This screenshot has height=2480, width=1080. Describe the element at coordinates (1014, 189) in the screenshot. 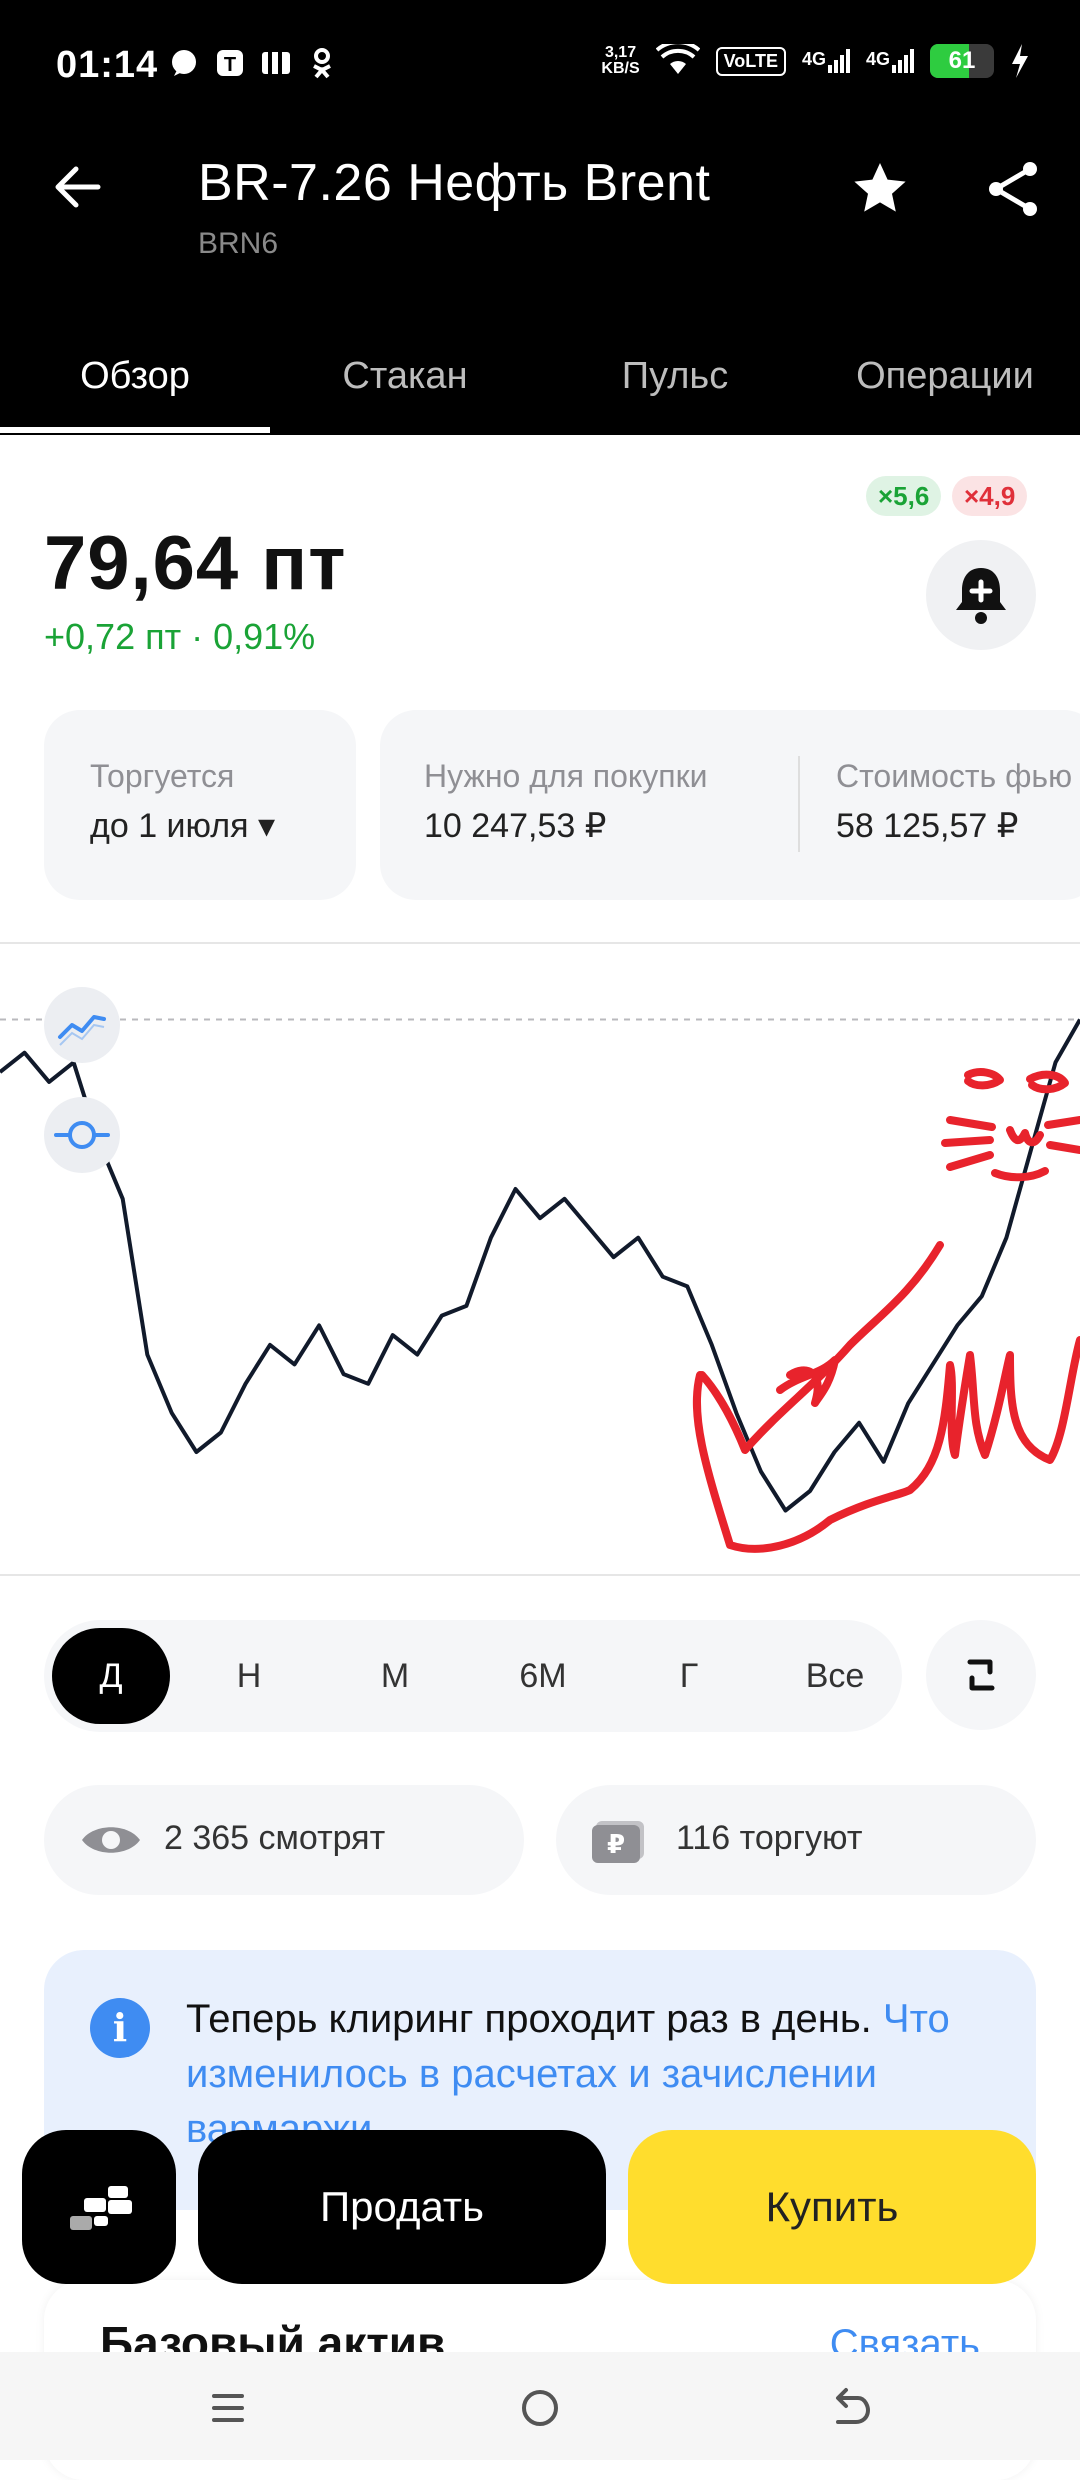

I see `share-icon` at that location.